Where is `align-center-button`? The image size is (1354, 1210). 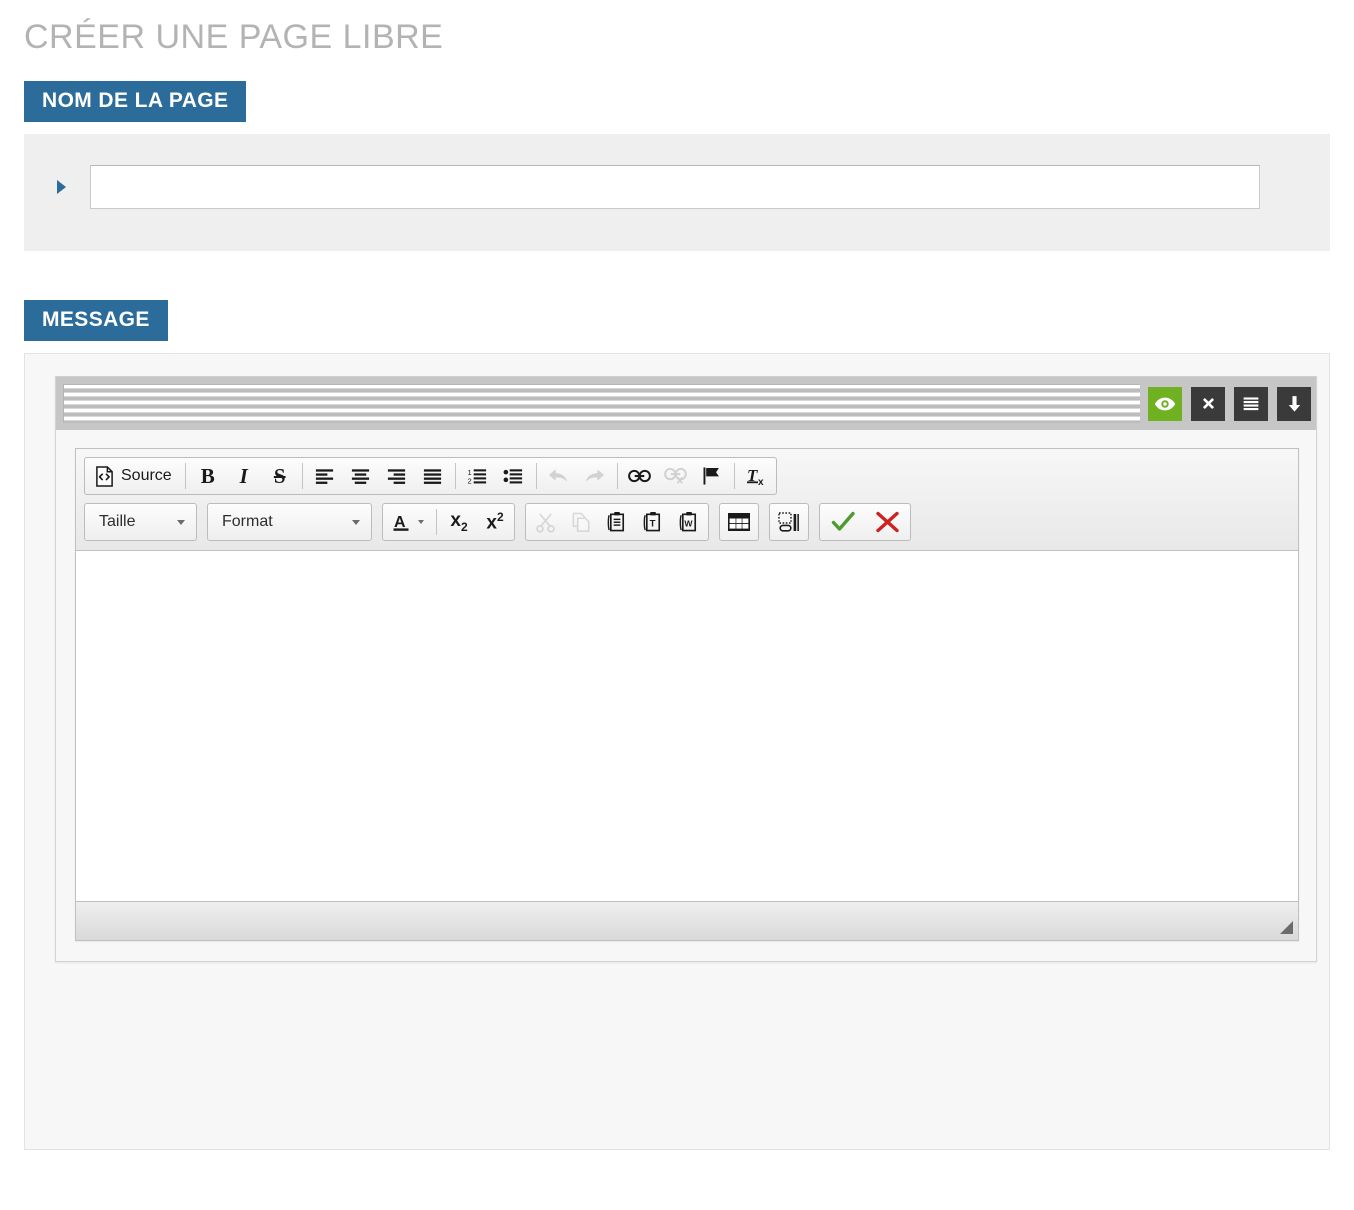
align-center-button is located at coordinates (361, 476).